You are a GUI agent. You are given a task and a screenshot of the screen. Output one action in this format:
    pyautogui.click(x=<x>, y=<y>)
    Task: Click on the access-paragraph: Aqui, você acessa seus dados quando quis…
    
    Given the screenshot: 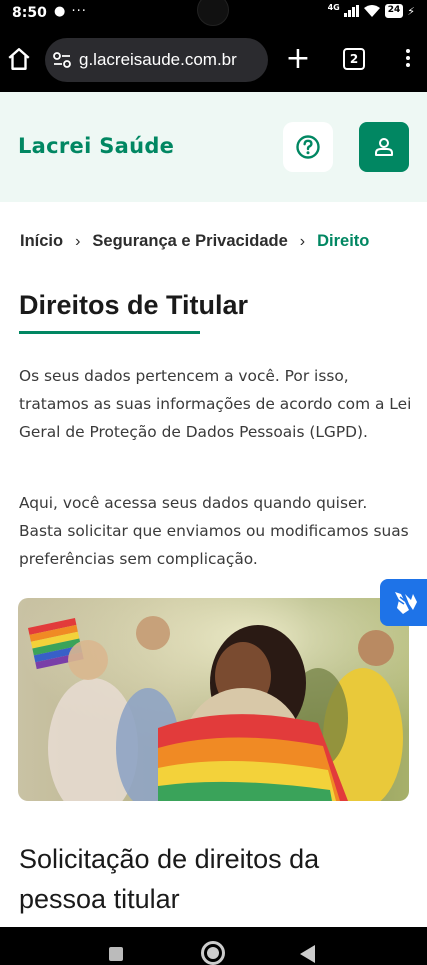 What is the action you would take?
    pyautogui.click(x=214, y=531)
    